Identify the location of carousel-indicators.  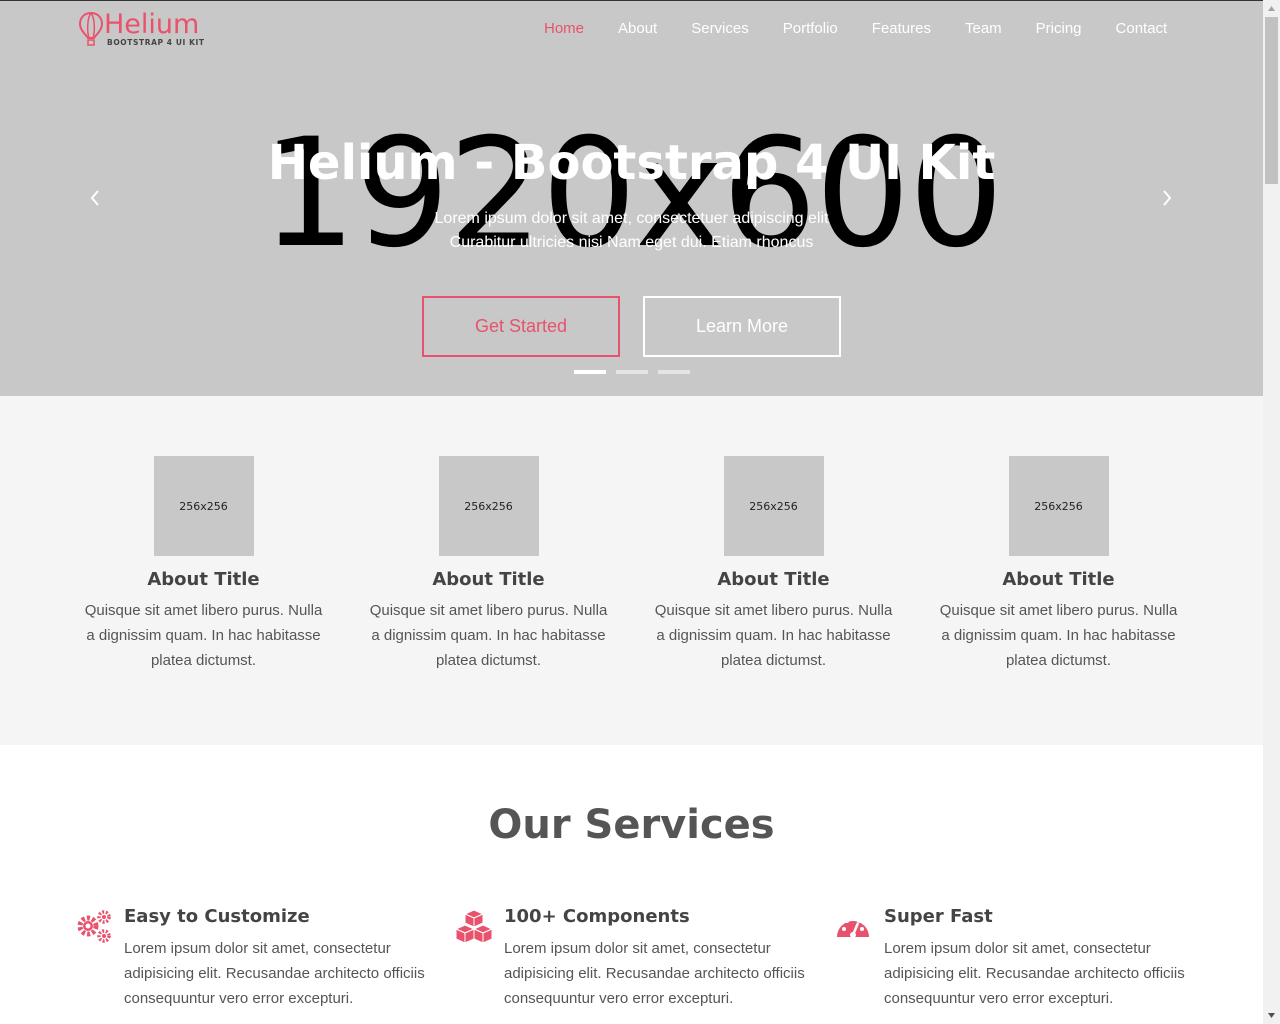
(632, 372).